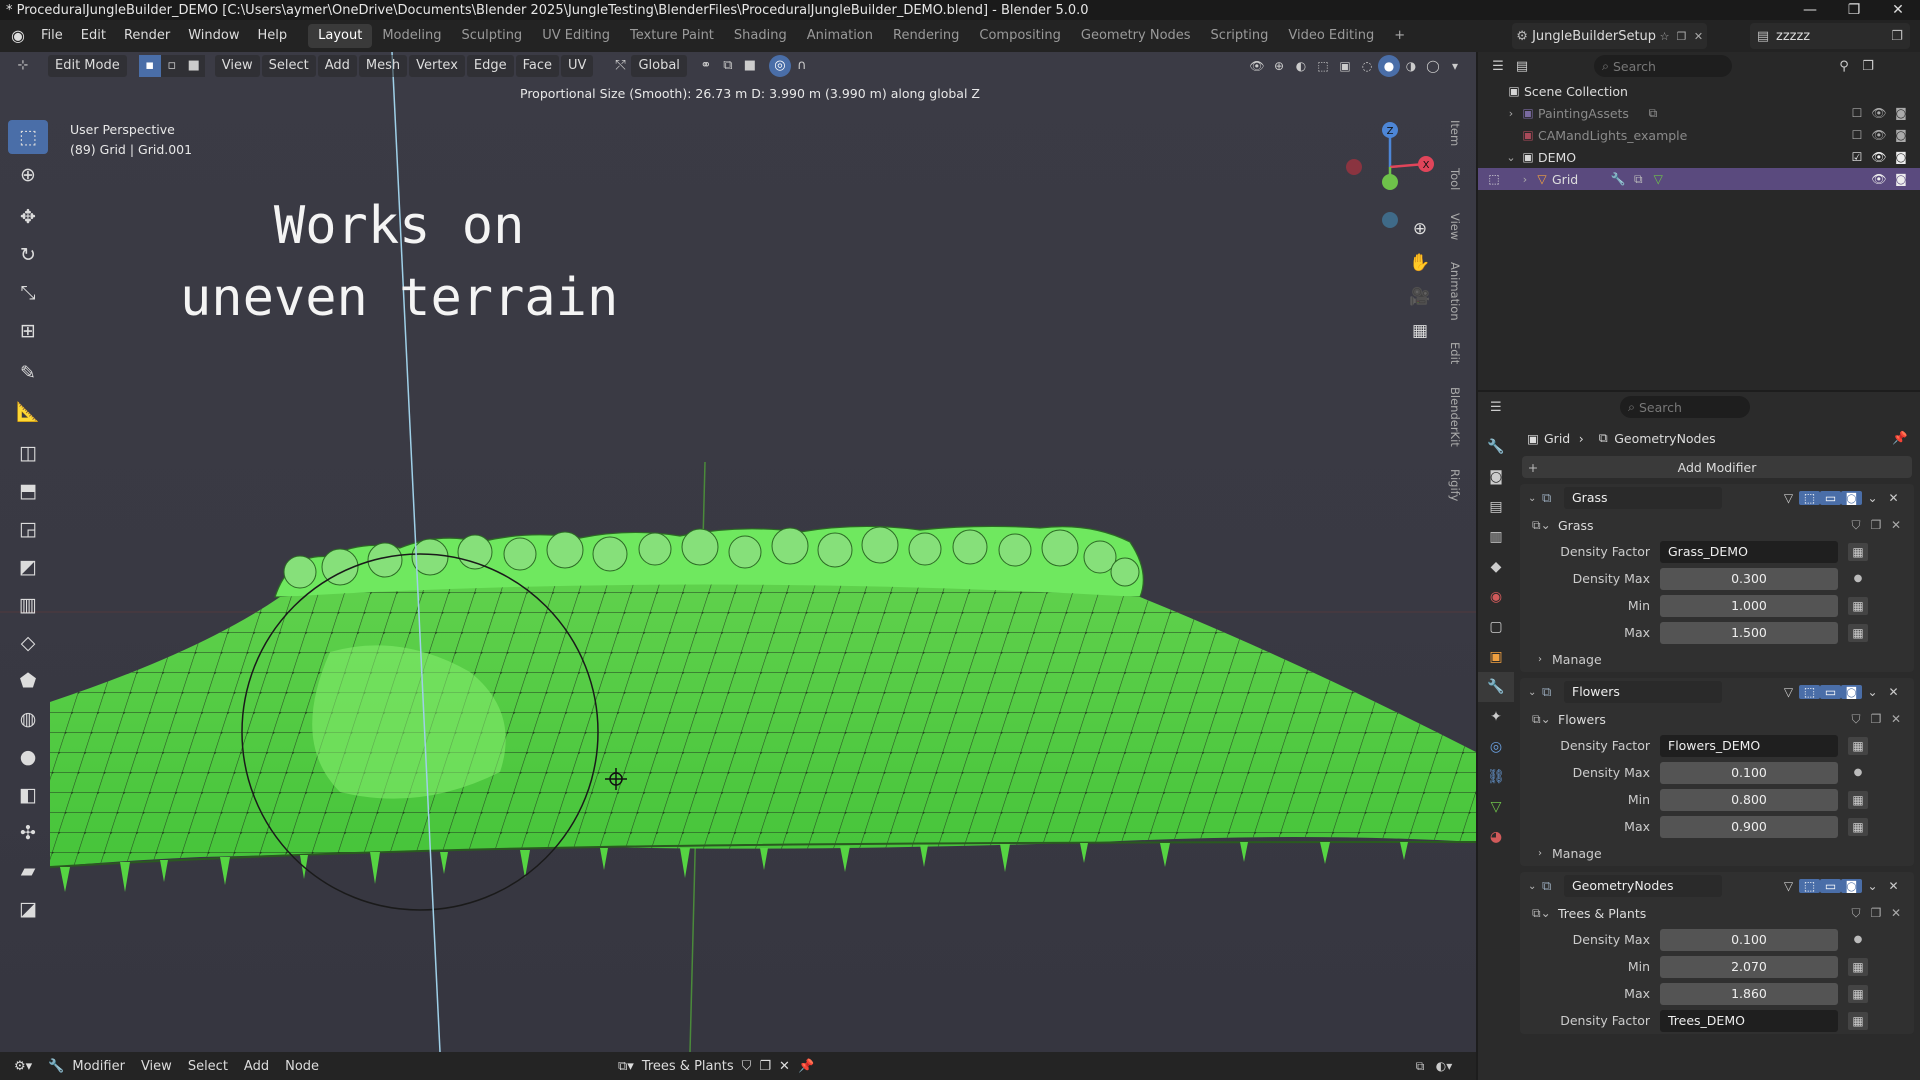 The height and width of the screenshot is (1080, 1920). Describe the element at coordinates (28, 871) in the screenshot. I see `shear-icon: ▰` at that location.